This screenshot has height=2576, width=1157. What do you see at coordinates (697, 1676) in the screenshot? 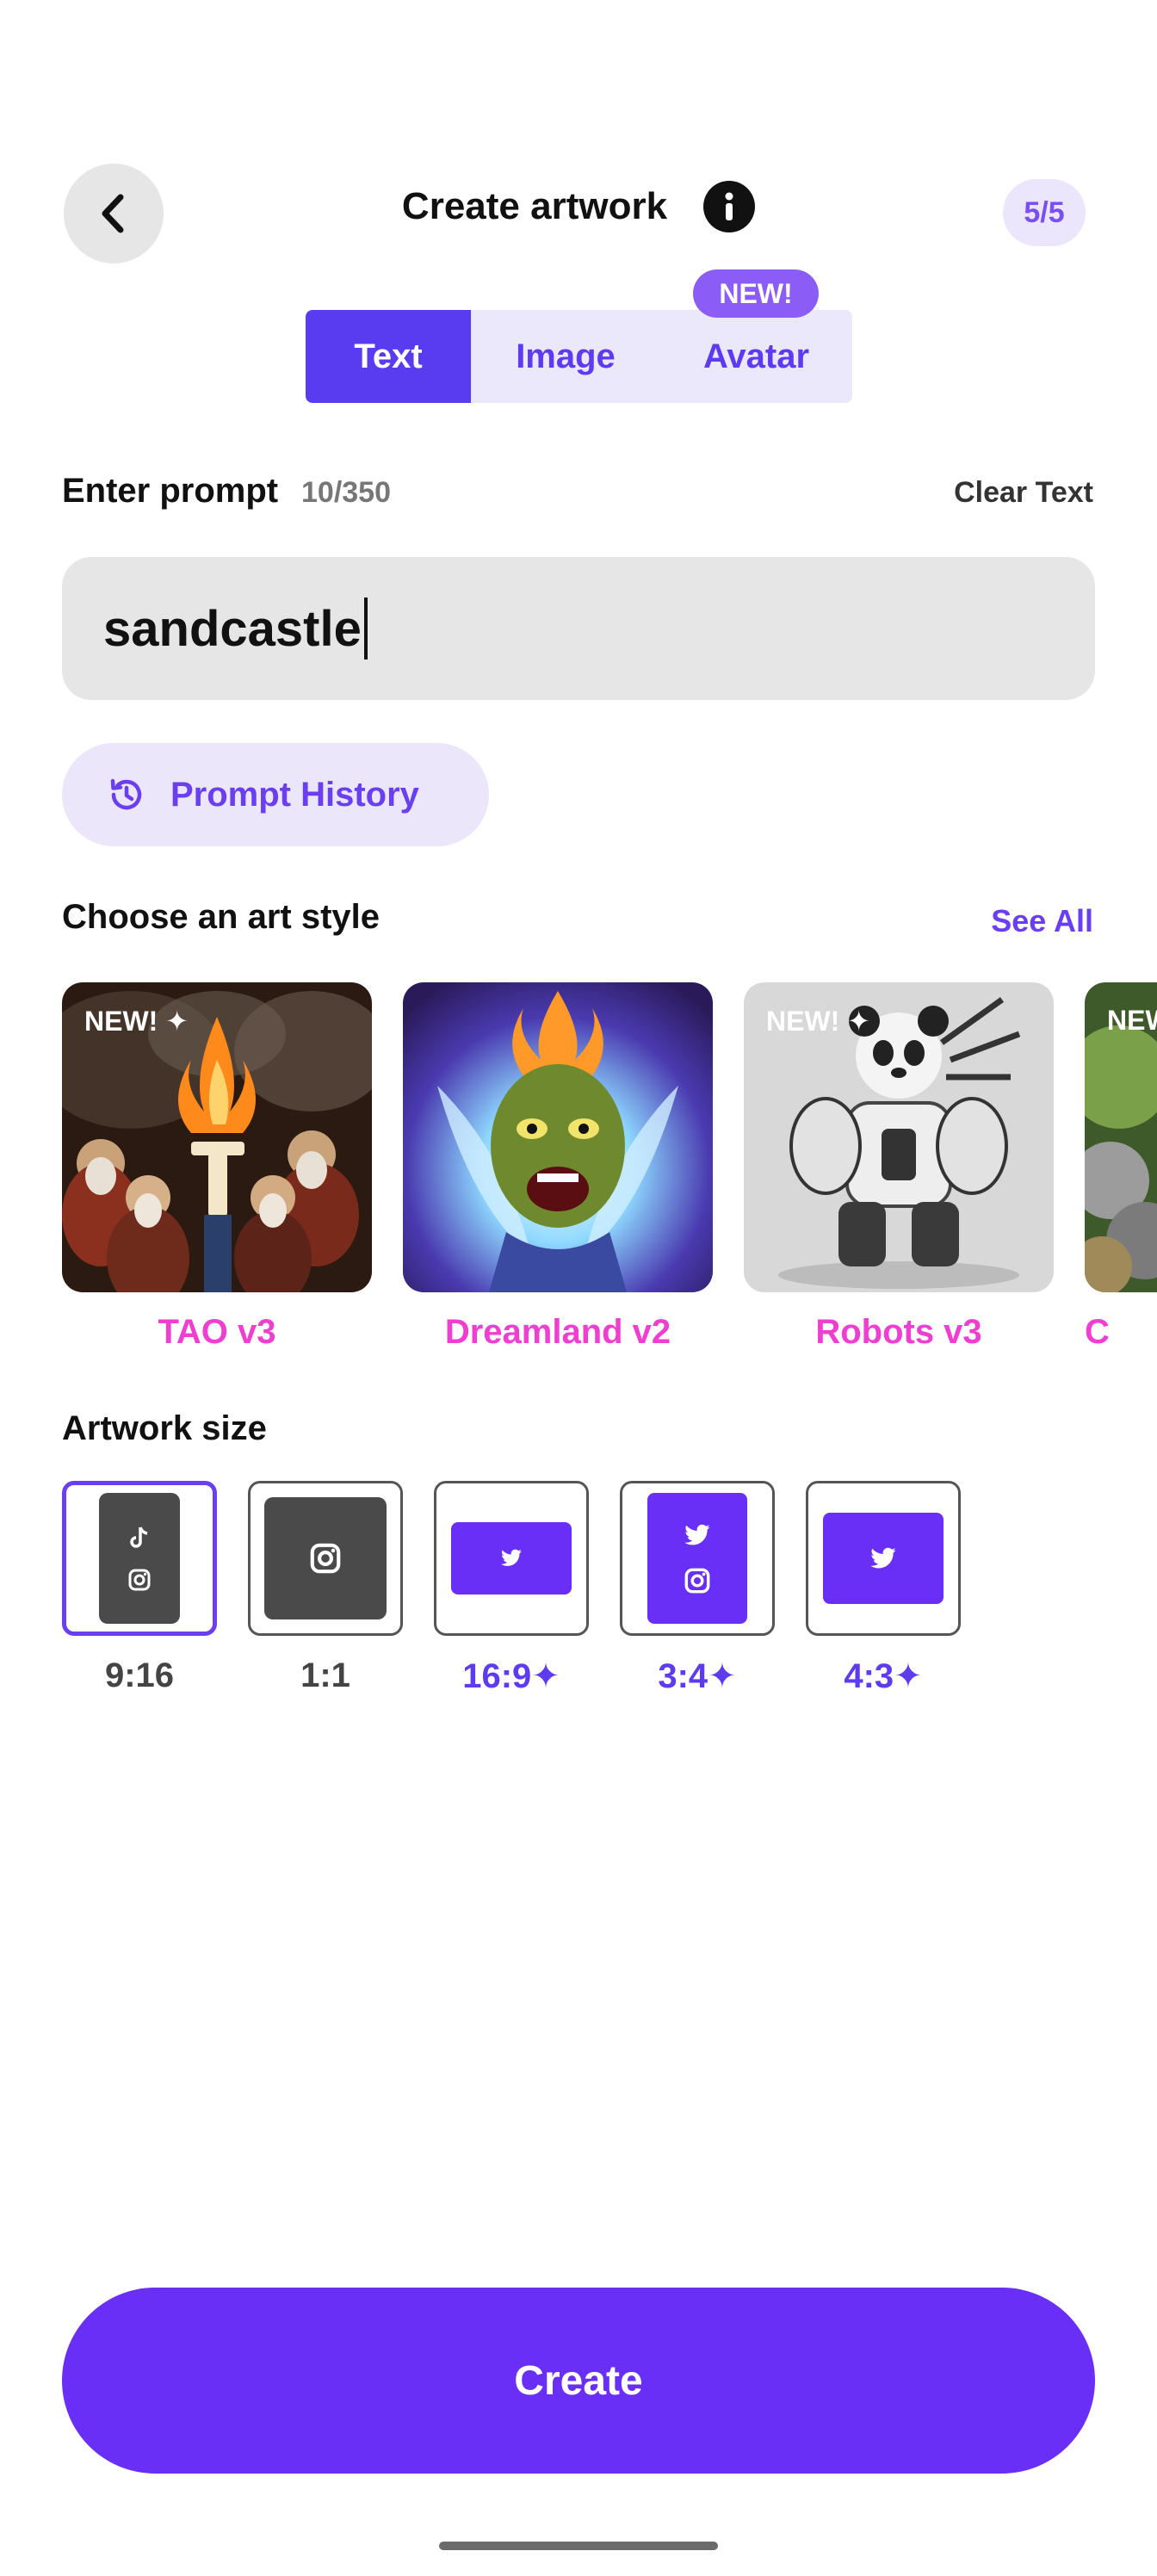
I see `size-option-label: 3:4✦` at bounding box center [697, 1676].